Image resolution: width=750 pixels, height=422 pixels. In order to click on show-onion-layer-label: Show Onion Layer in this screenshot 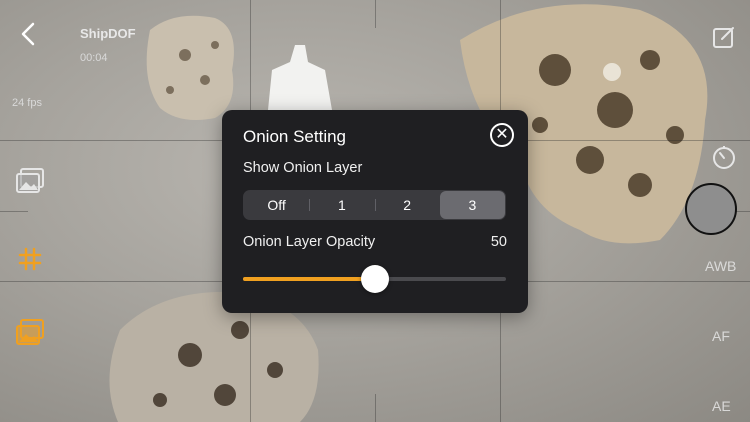, I will do `click(303, 168)`.